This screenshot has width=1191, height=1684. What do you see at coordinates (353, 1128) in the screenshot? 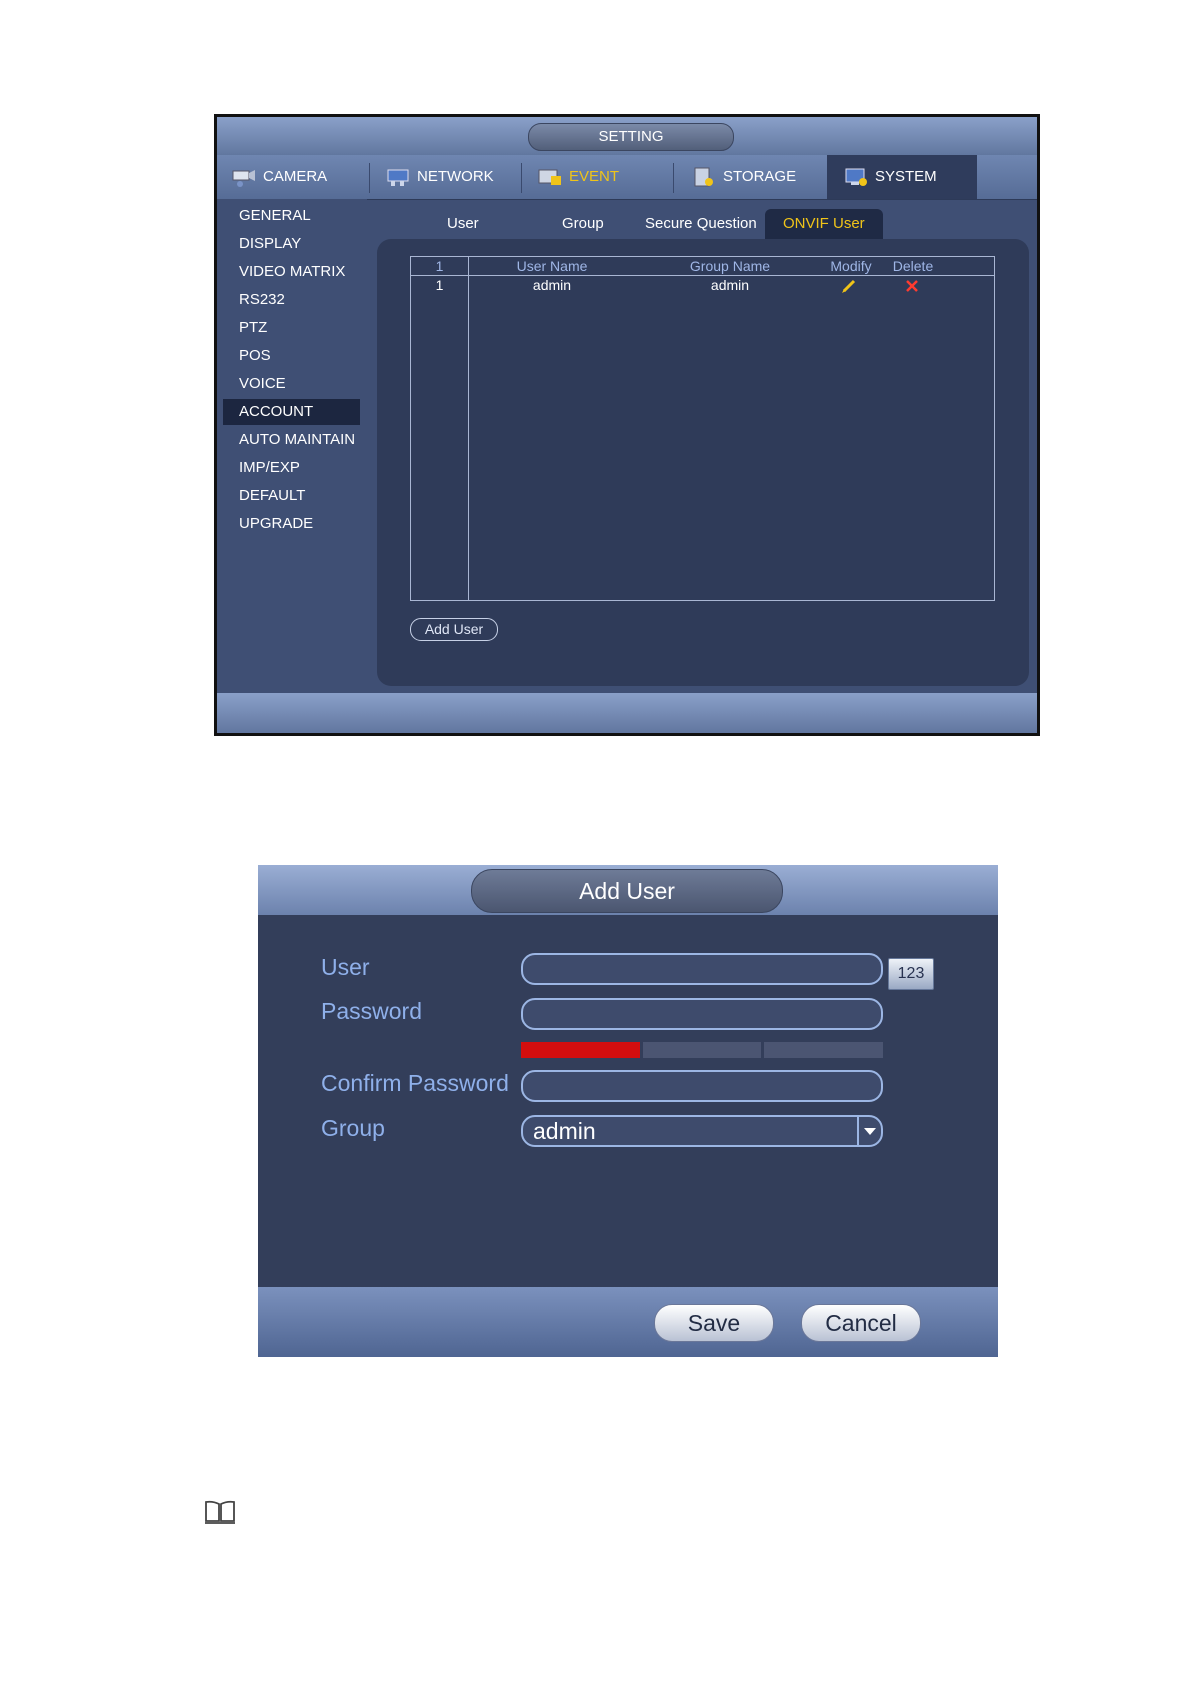
I see `group-label: Group` at bounding box center [353, 1128].